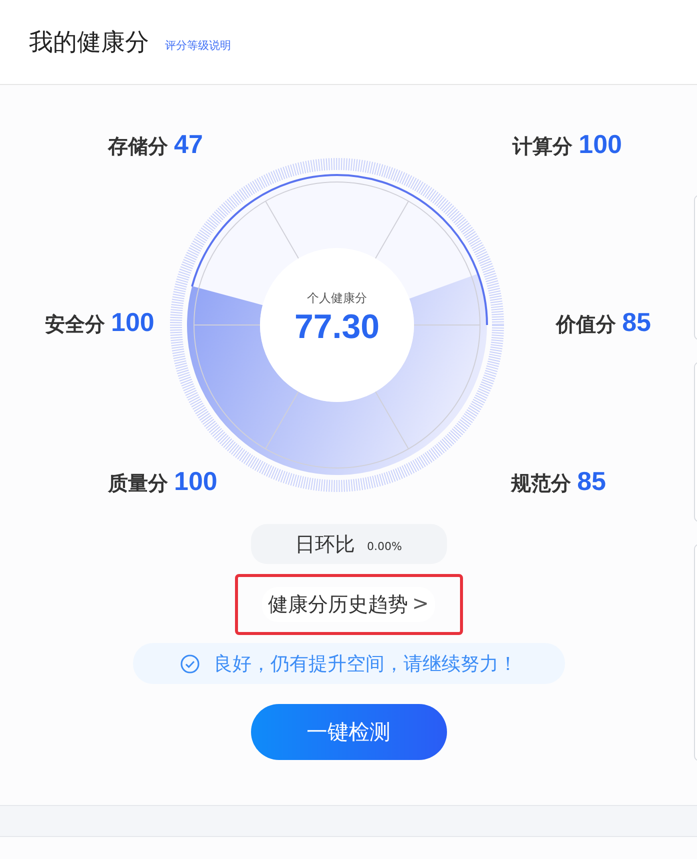 The width and height of the screenshot is (697, 859). I want to click on status-message: 良好，仍有提升空间，请继续努力！, so click(366, 664).